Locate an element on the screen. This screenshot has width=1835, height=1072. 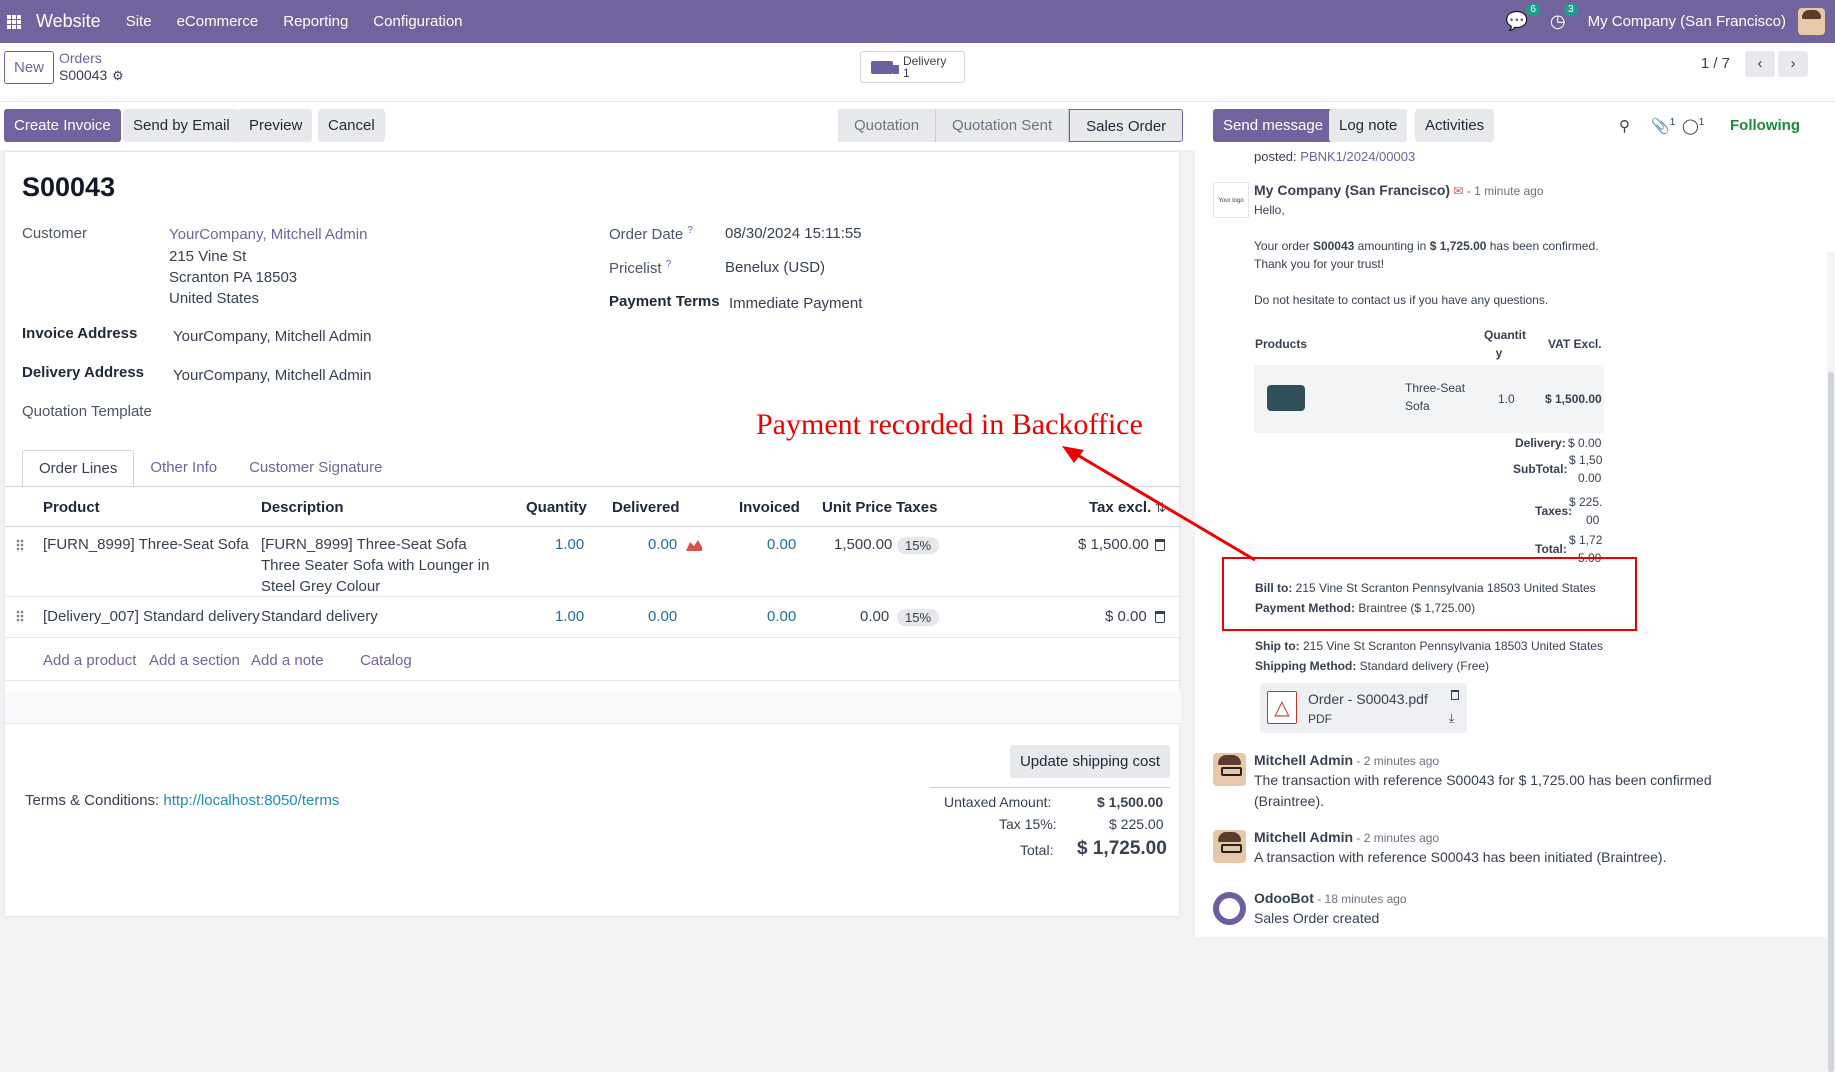
add-product-link: Add a product is located at coordinates (89, 660).